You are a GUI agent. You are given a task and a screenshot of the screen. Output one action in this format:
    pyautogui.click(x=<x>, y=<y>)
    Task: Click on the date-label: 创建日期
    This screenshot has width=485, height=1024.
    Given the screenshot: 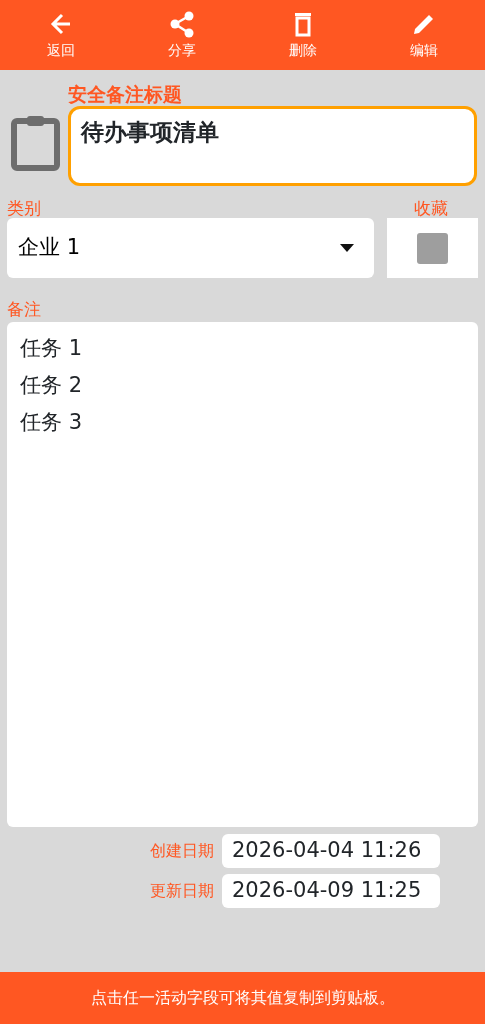 What is the action you would take?
    pyautogui.click(x=182, y=851)
    